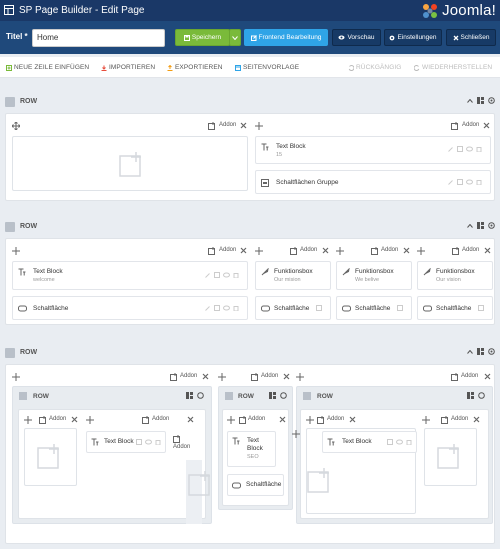  What do you see at coordinates (267, 67) in the screenshot?
I see `page-template-button: SEITENVORLAGE` at bounding box center [267, 67].